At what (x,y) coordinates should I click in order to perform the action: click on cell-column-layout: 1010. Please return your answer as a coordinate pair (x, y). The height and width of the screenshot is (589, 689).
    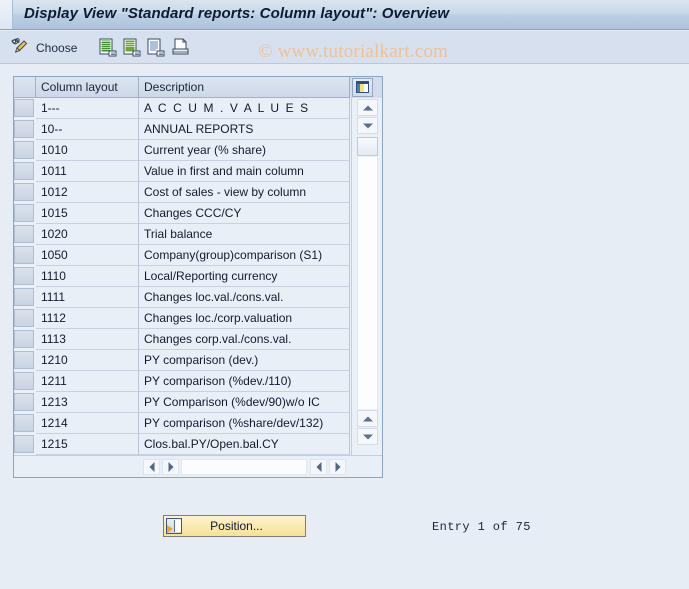
    Looking at the image, I should click on (87, 150).